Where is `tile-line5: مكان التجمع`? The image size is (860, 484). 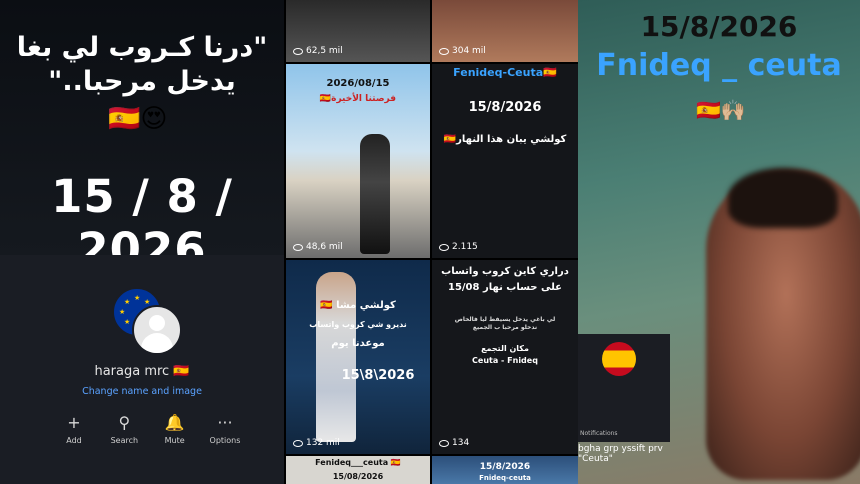 tile-line5: مكان التجمع is located at coordinates (505, 348).